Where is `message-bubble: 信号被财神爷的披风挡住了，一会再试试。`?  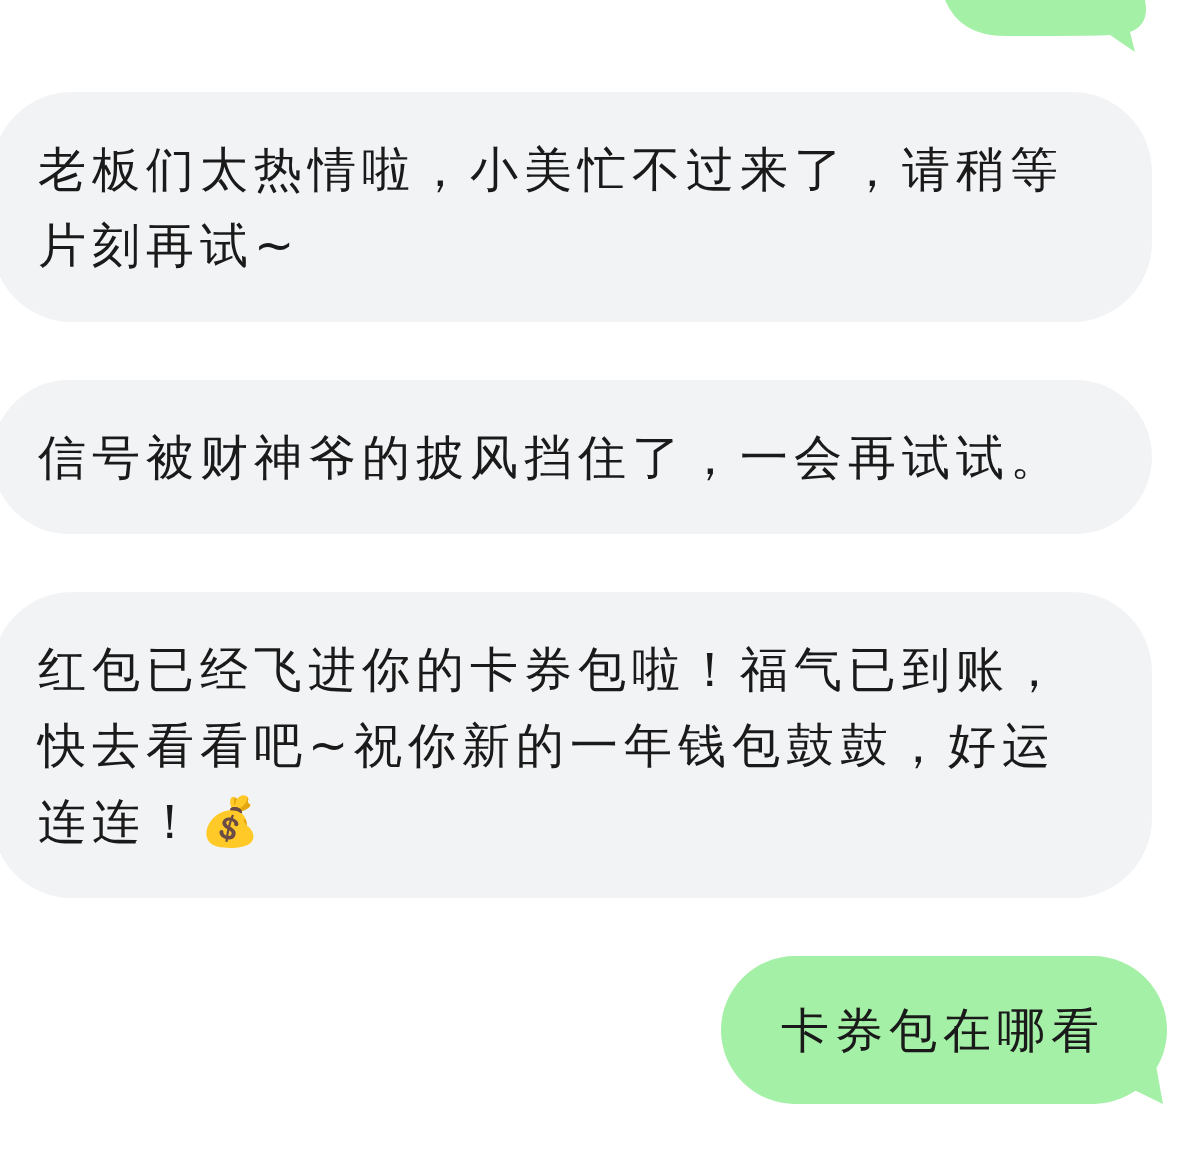
message-bubble: 信号被财神爷的披风挡住了，一会再试试。 is located at coordinates (576, 457).